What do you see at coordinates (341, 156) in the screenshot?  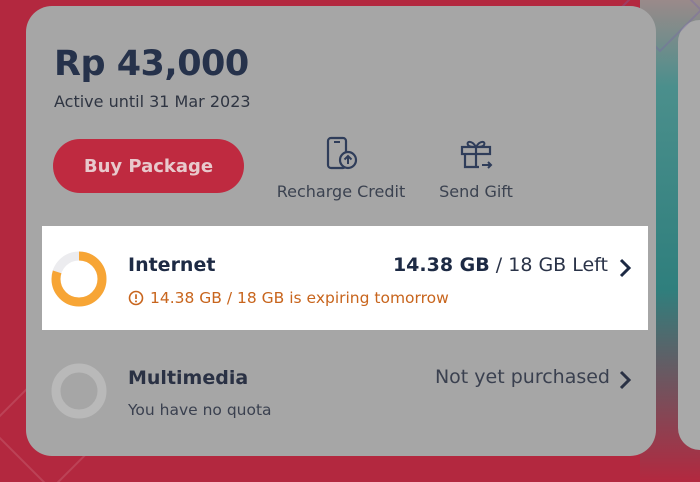 I see `phone-upload-icon` at bounding box center [341, 156].